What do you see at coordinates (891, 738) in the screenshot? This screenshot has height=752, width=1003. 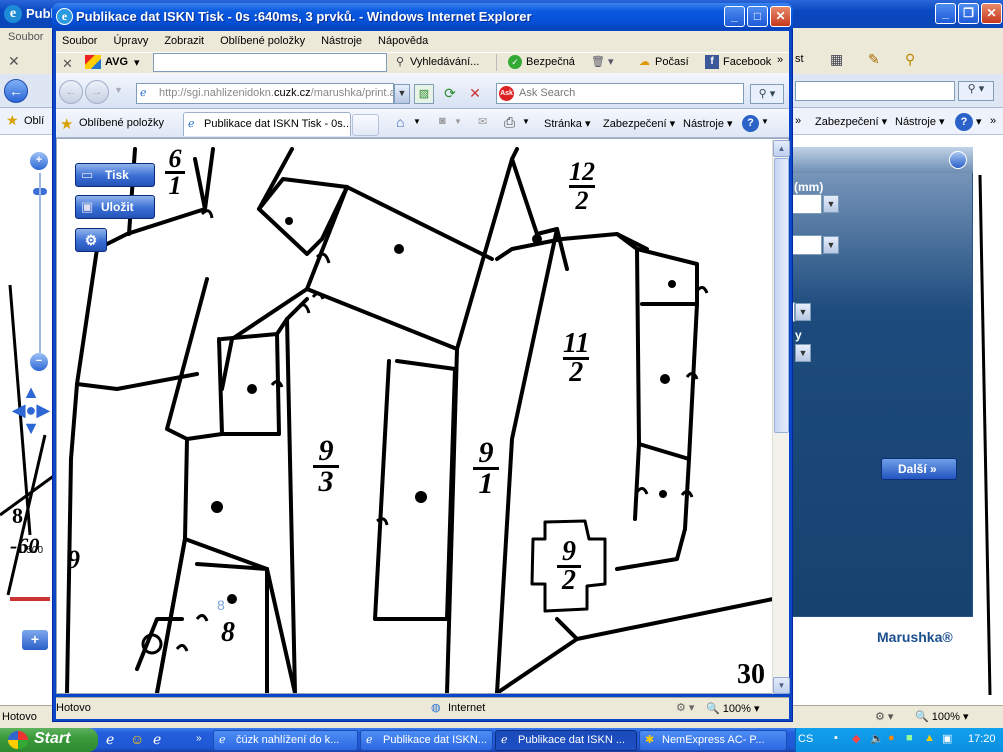 I see `tray-icon: ●` at bounding box center [891, 738].